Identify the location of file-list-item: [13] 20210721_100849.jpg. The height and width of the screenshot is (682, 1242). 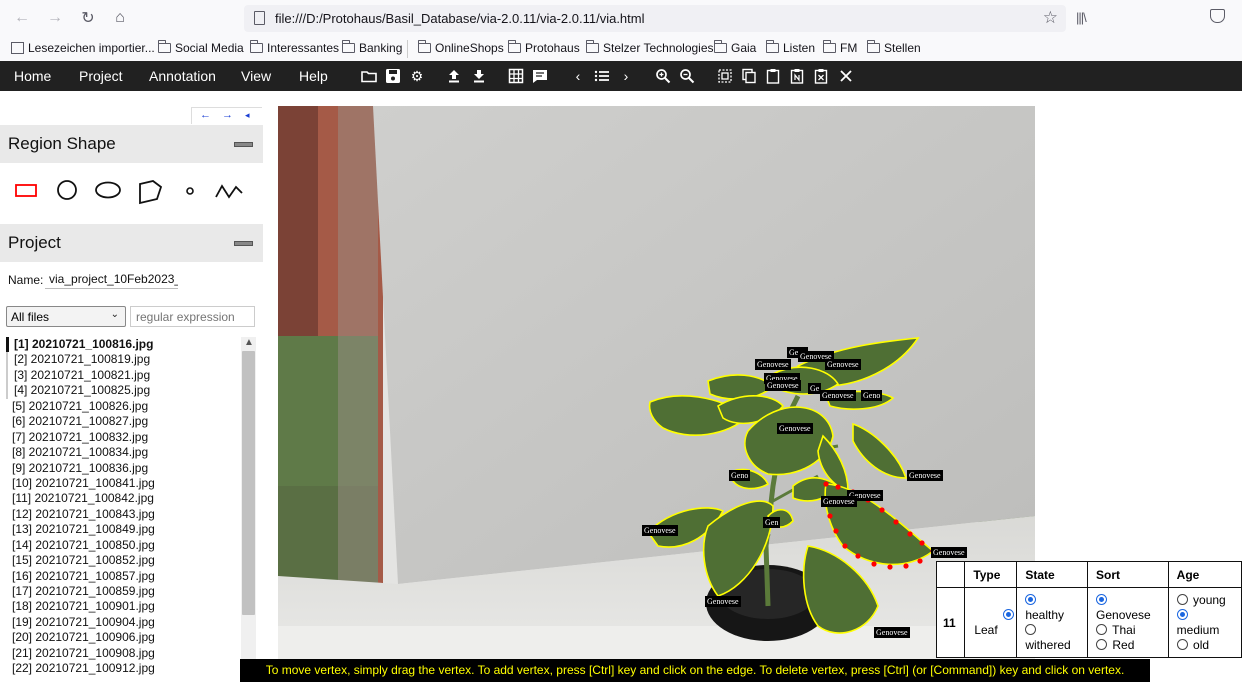
(123, 529).